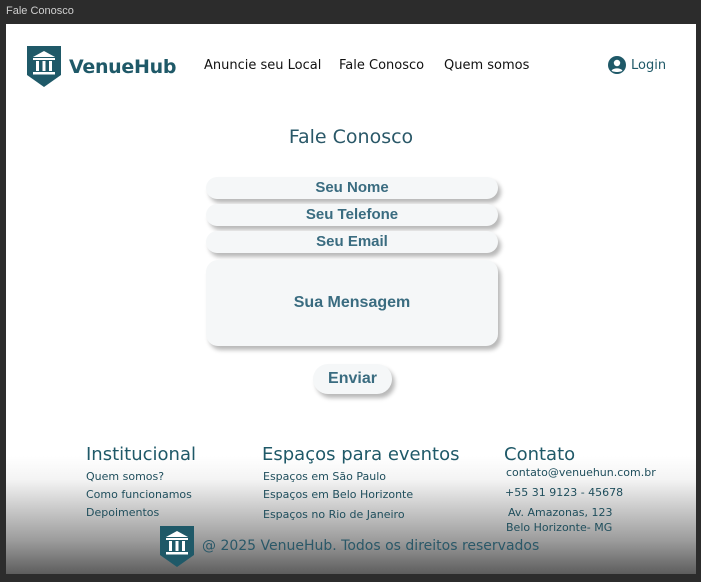 This screenshot has height=582, width=701. Describe the element at coordinates (581, 472) in the screenshot. I see `contact-email: contato@venuehun.com.br` at that location.